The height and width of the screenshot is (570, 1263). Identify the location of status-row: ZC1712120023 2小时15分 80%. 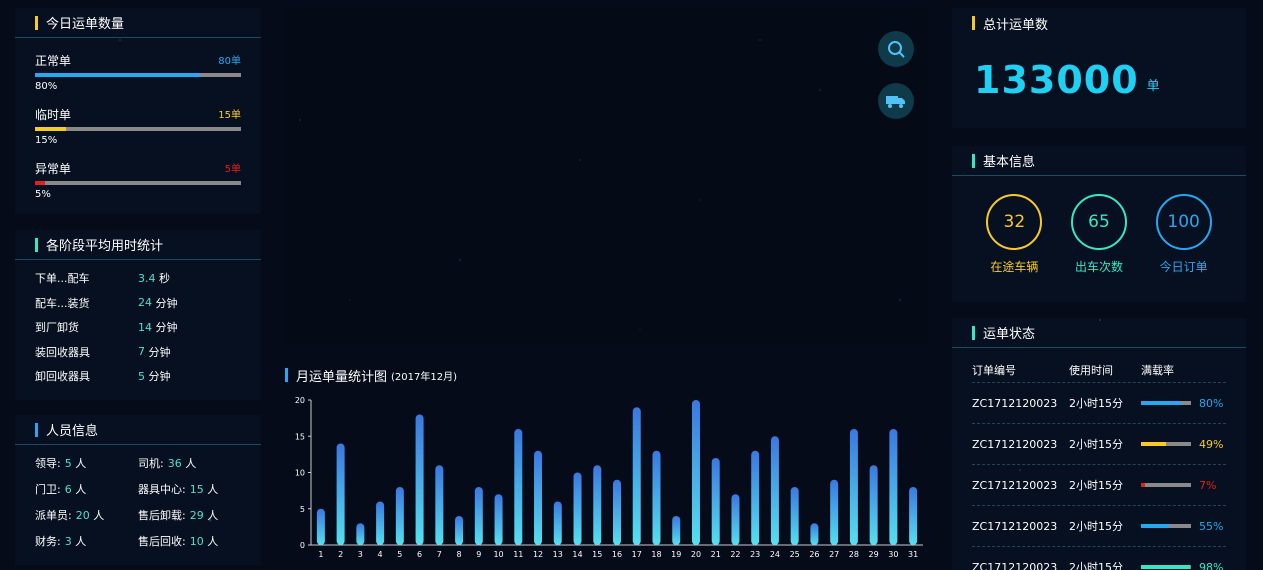
(1099, 403).